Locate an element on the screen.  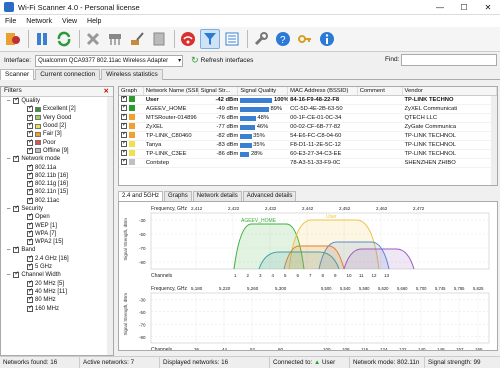
columns-button is located at coordinates (232, 39).